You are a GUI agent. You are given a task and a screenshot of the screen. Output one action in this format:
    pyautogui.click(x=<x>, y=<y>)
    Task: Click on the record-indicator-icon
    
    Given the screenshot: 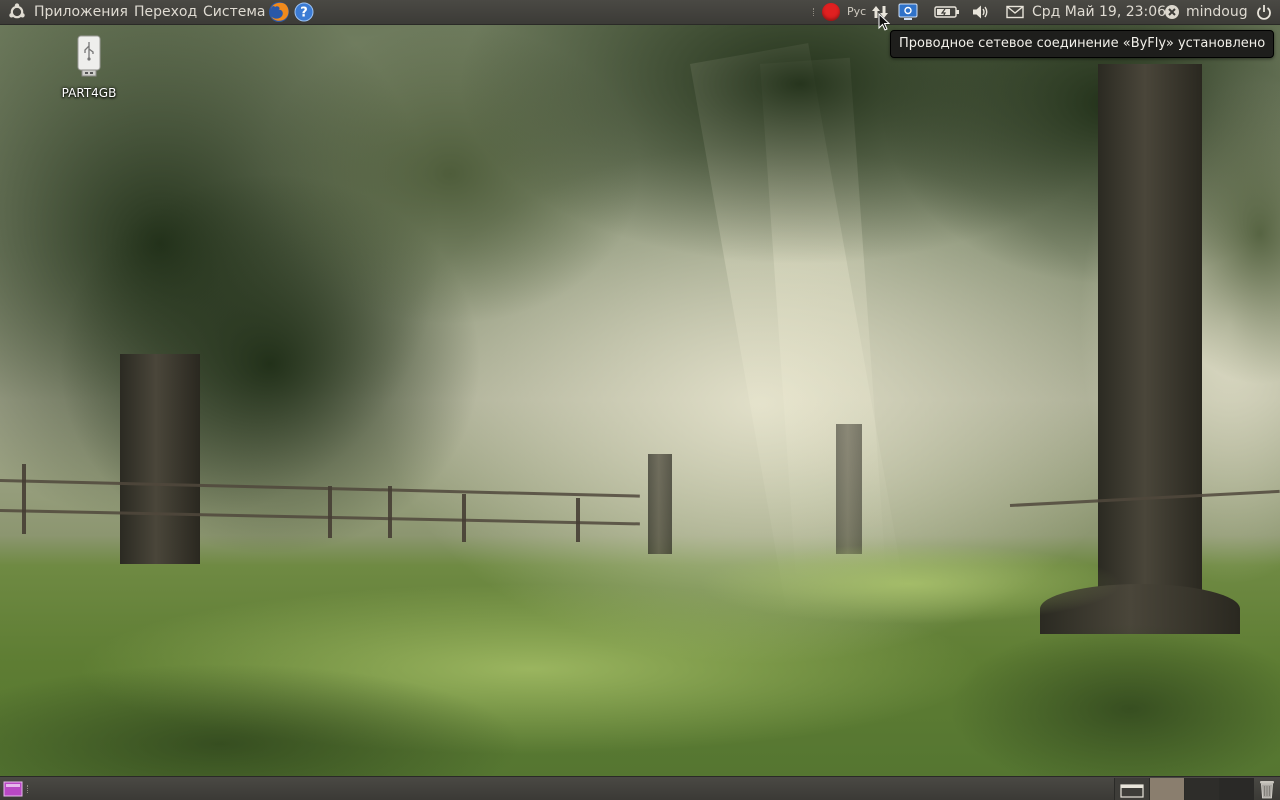 What is the action you would take?
    pyautogui.click(x=831, y=12)
    